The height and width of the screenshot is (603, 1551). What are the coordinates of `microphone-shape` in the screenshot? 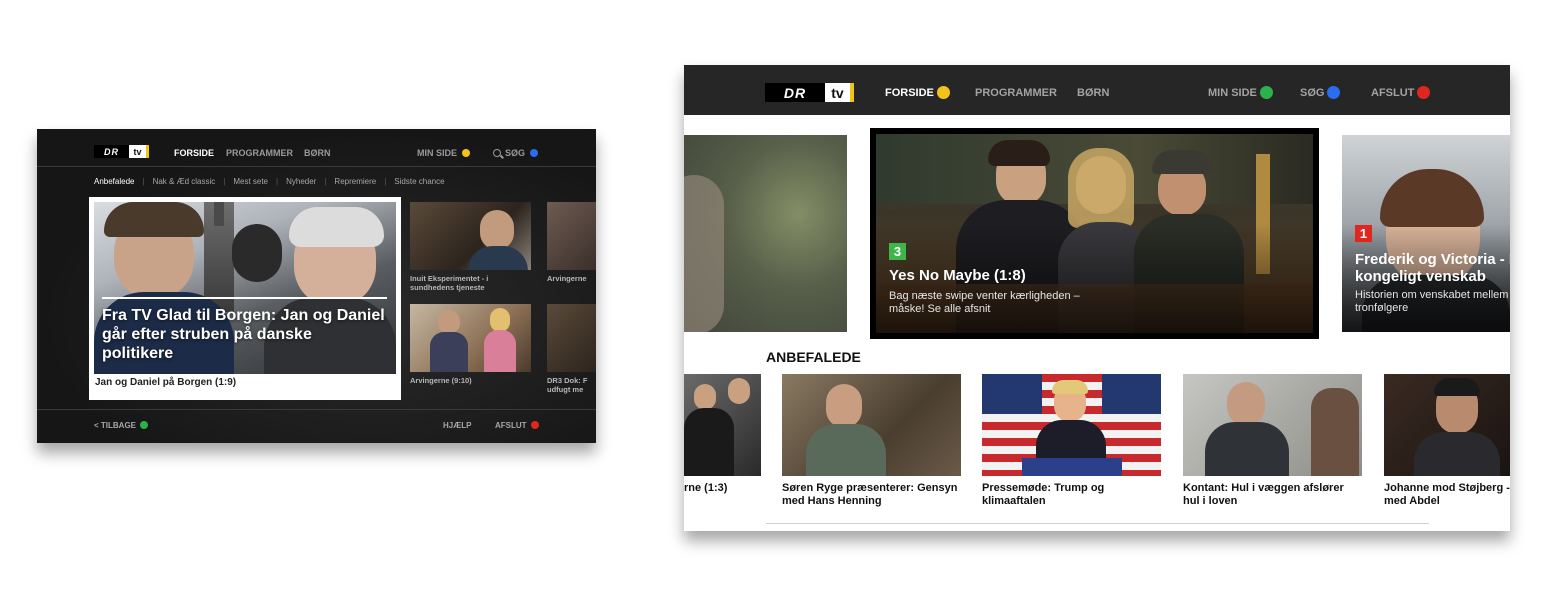 It's located at (257, 253).